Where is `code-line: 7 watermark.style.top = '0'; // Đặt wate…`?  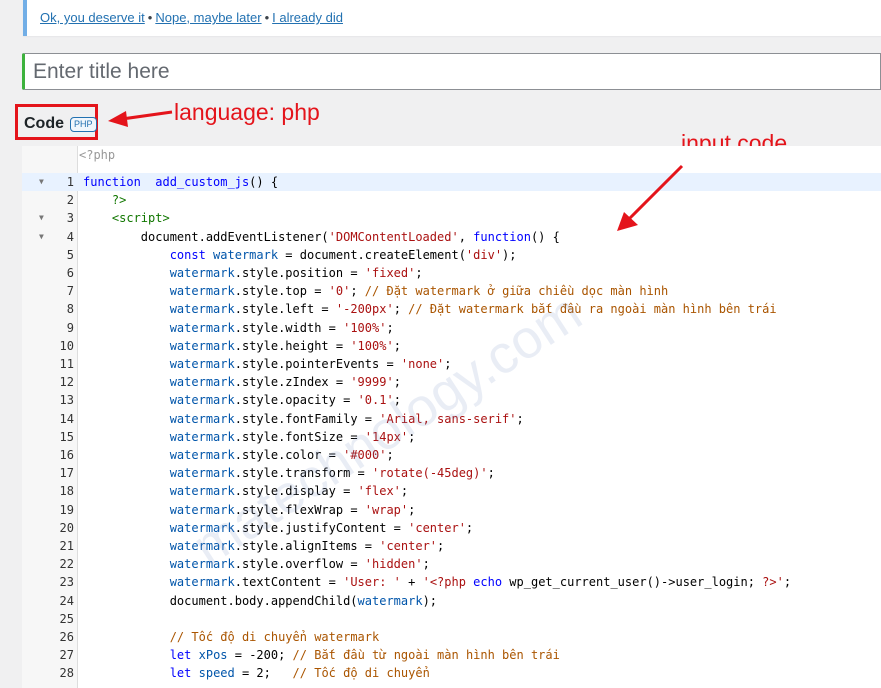
code-line: 7 watermark.style.top = '0'; // Đặt wate… is located at coordinates (451, 291).